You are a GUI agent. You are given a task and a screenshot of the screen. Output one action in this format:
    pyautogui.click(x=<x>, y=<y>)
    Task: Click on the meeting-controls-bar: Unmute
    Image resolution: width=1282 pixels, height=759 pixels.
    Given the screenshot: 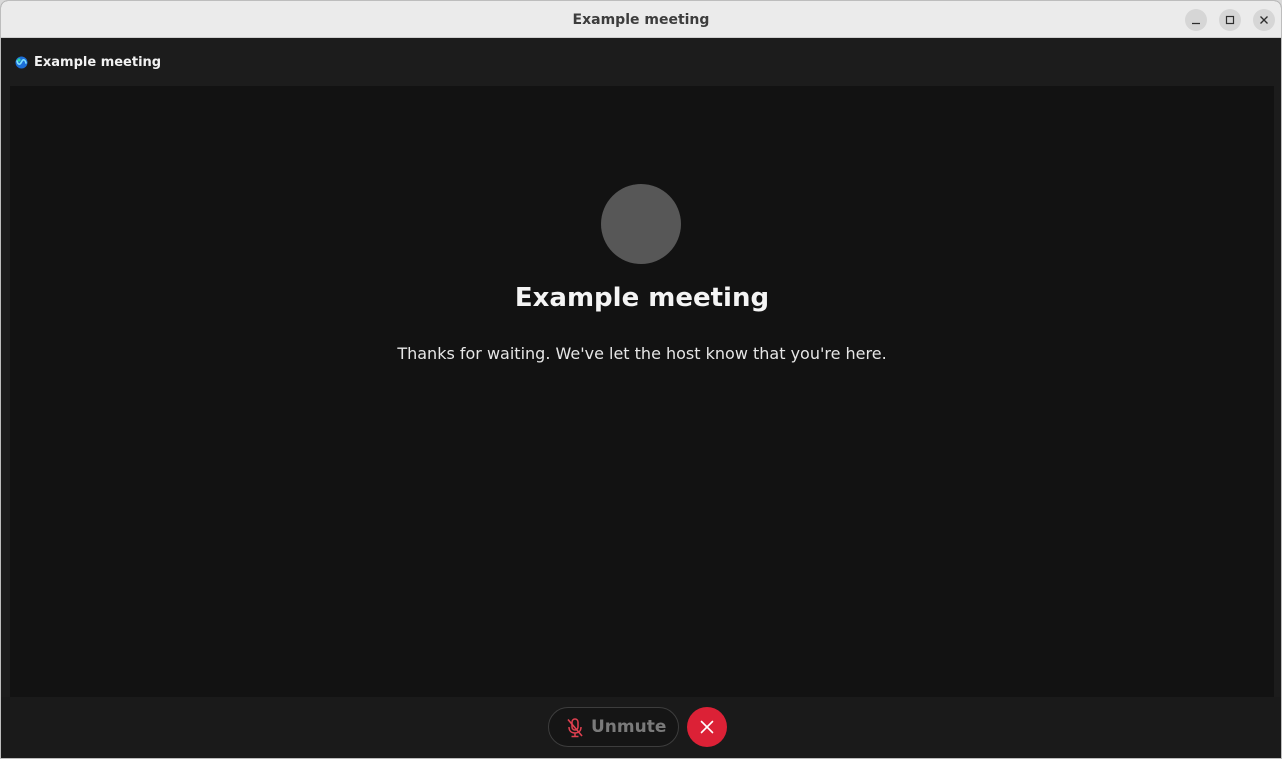 What is the action you would take?
    pyautogui.click(x=641, y=727)
    